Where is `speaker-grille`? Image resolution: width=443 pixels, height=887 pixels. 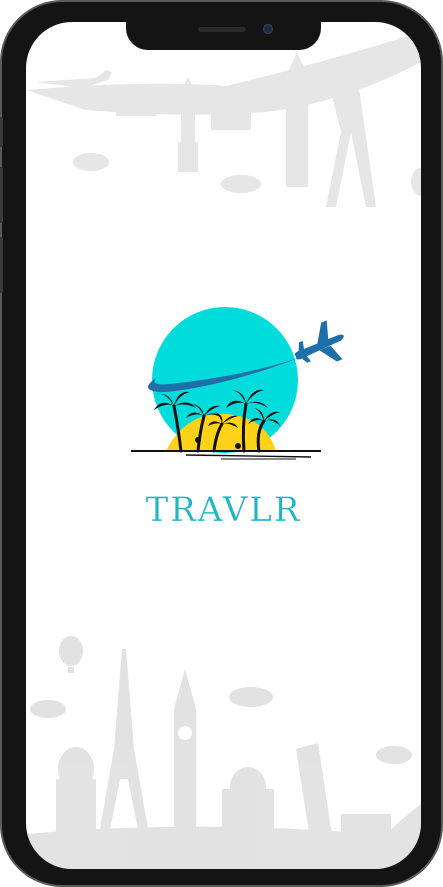
speaker-grille is located at coordinates (222, 29).